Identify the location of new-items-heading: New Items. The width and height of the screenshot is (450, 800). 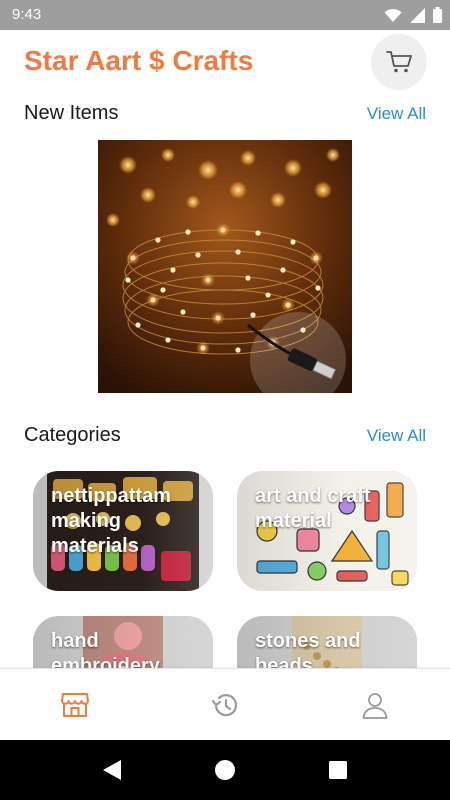
(71, 113).